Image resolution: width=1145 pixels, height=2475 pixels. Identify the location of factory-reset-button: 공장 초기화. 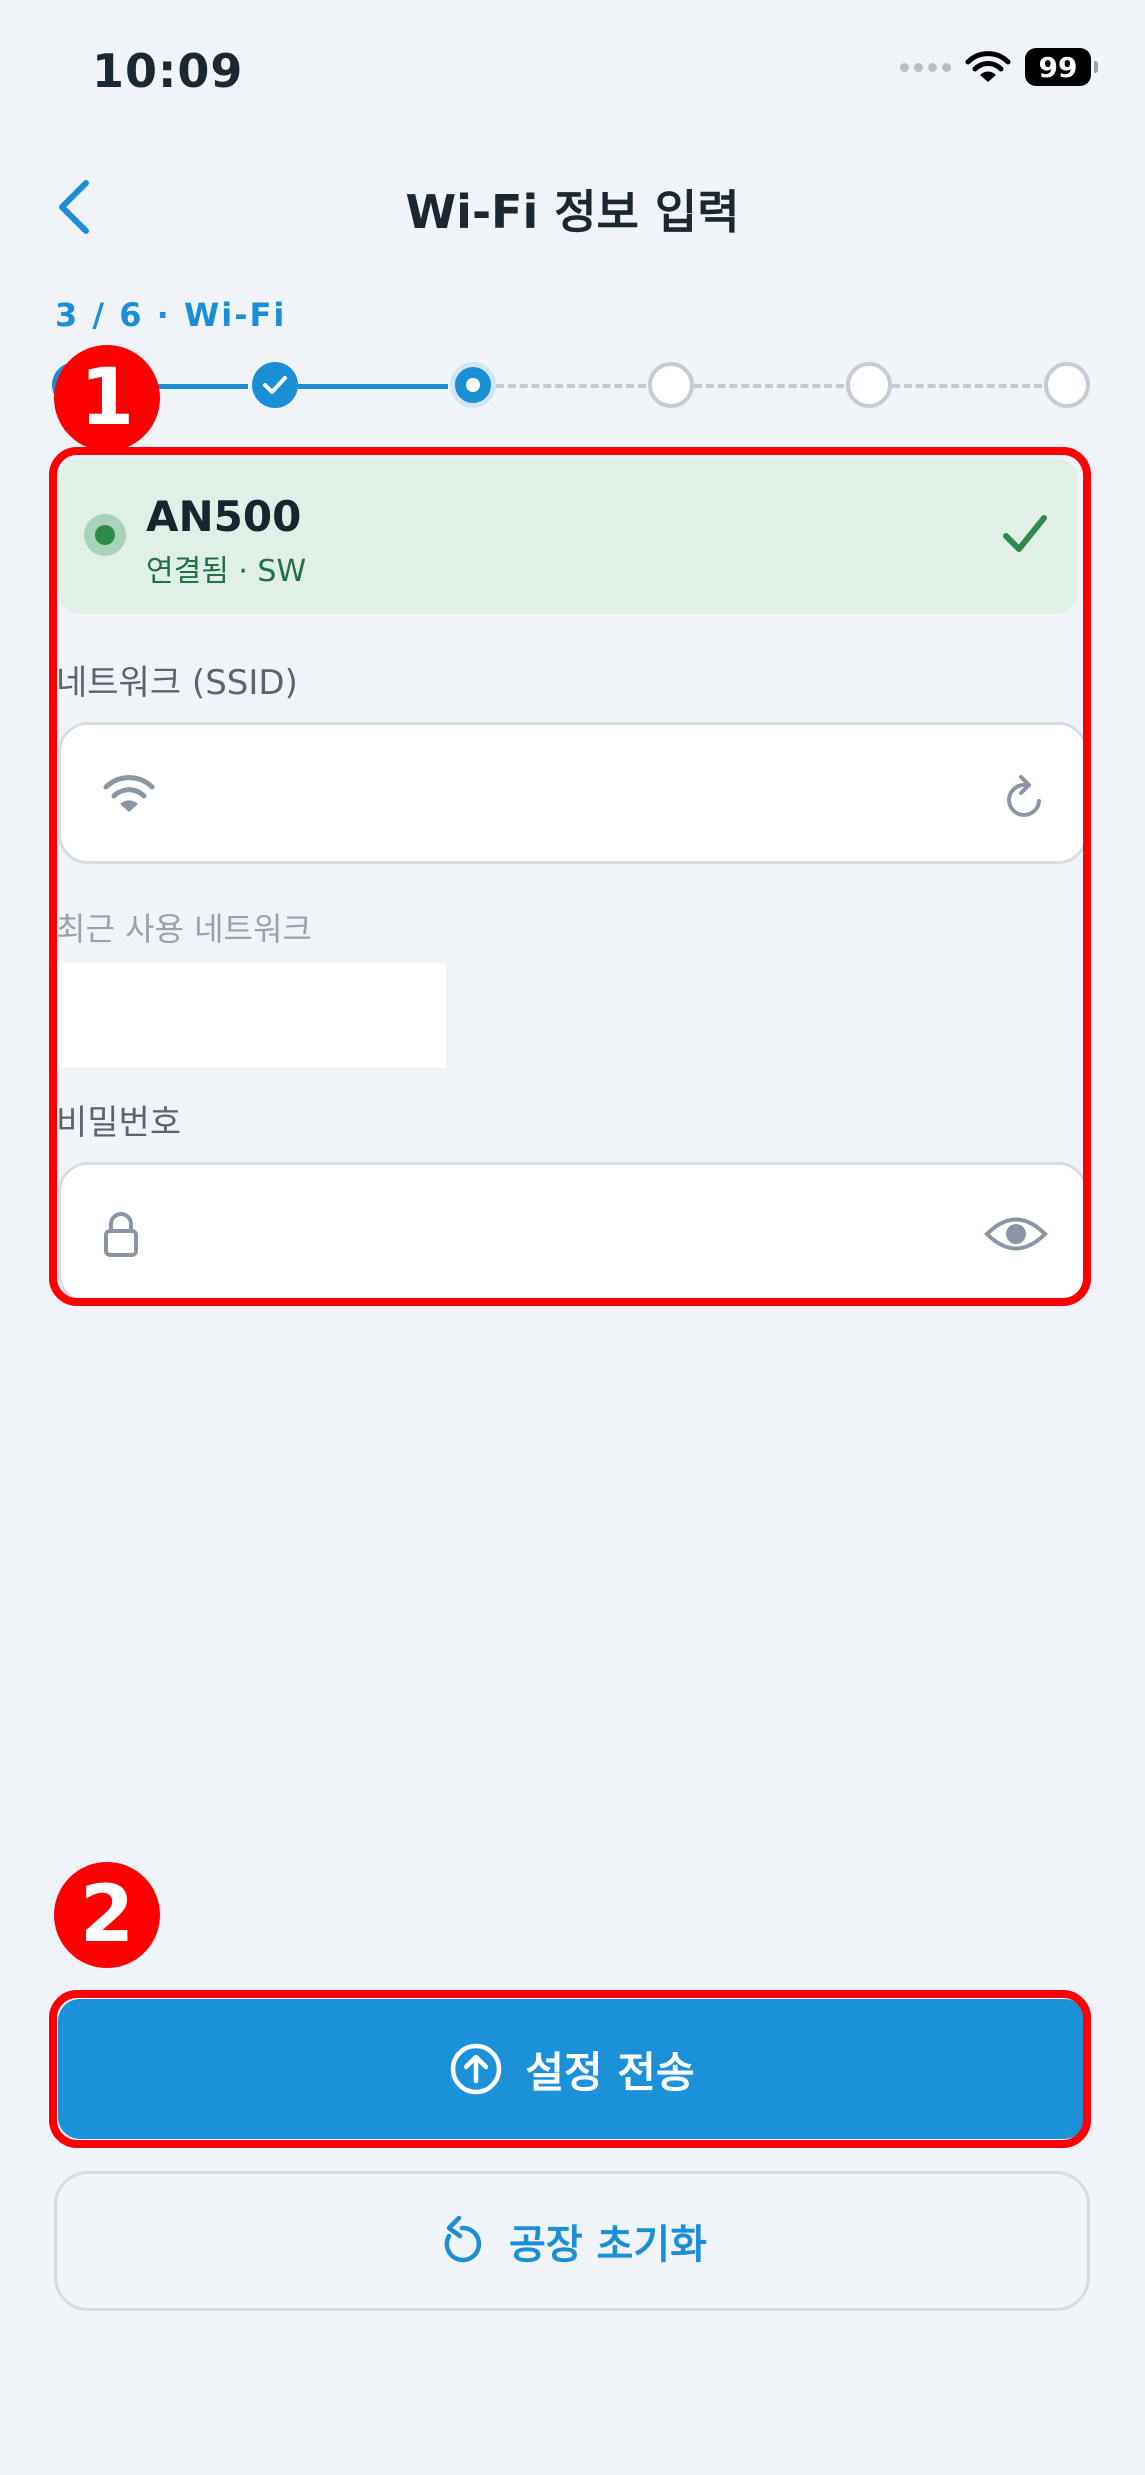
(572, 2241).